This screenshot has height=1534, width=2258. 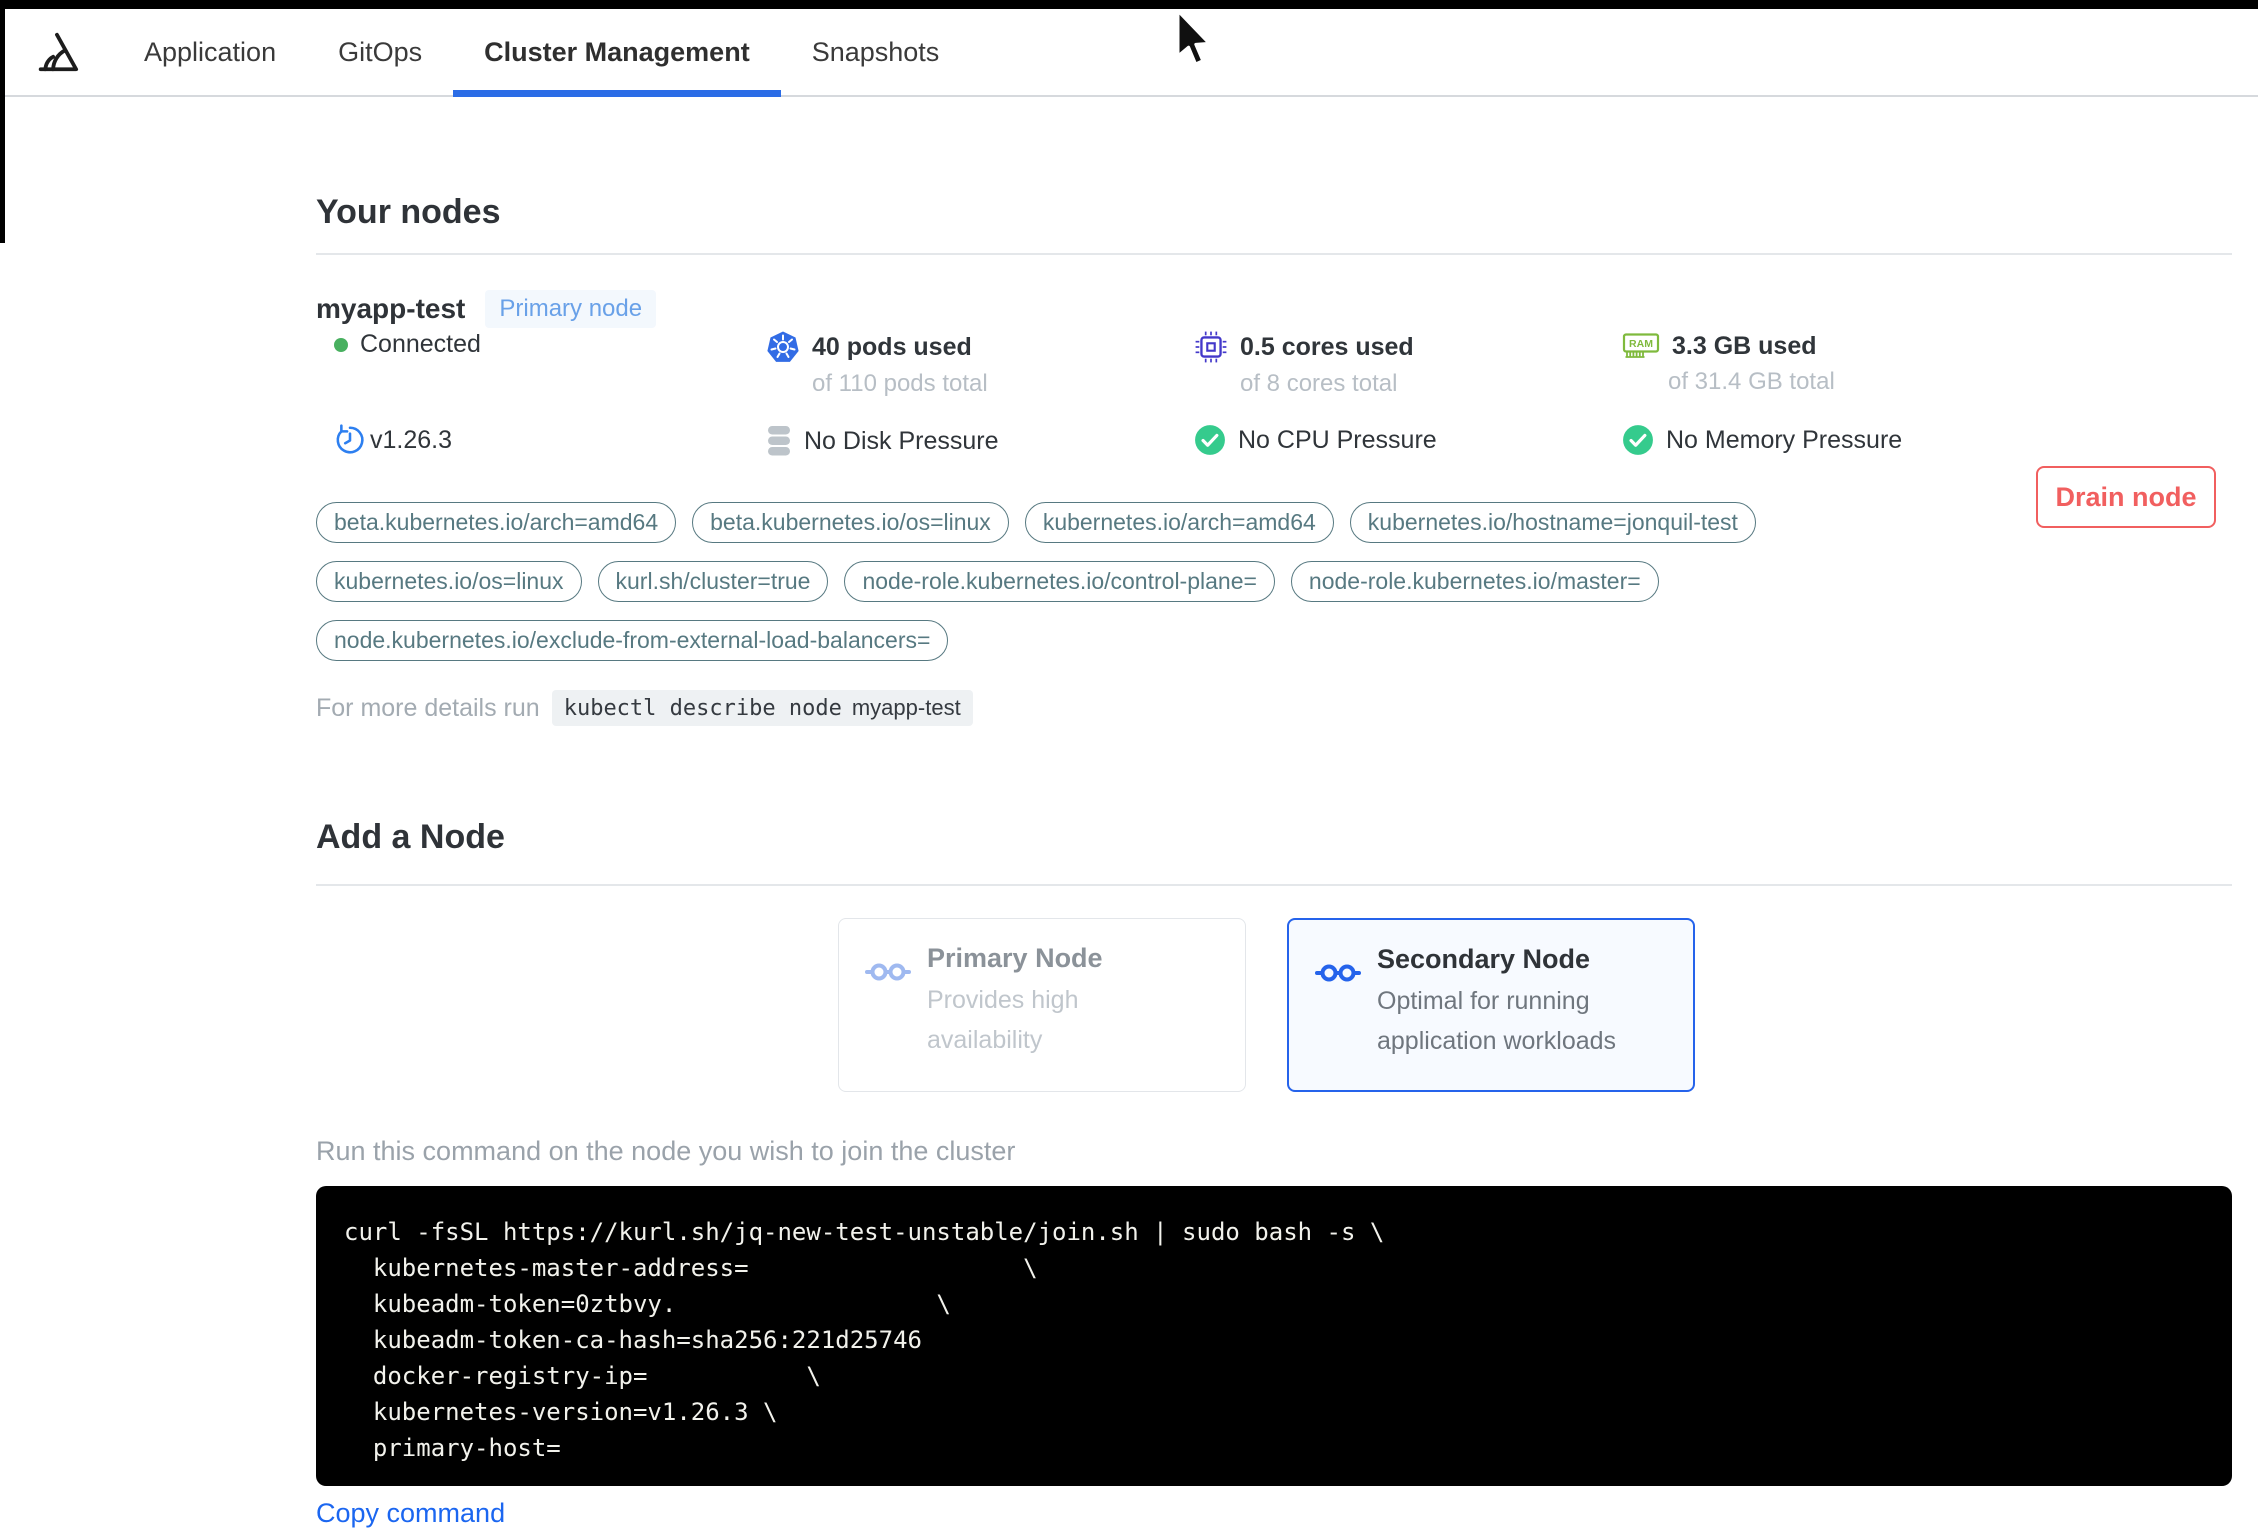 What do you see at coordinates (1179, 522) in the screenshot?
I see `node-label-pill: kubernetes.io/arch=amd64` at bounding box center [1179, 522].